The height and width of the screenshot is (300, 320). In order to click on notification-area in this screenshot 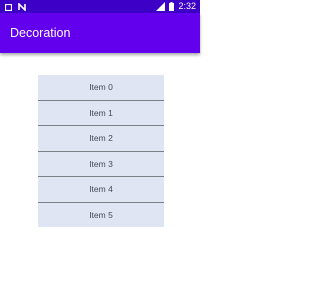, I will do `click(15, 6)`.